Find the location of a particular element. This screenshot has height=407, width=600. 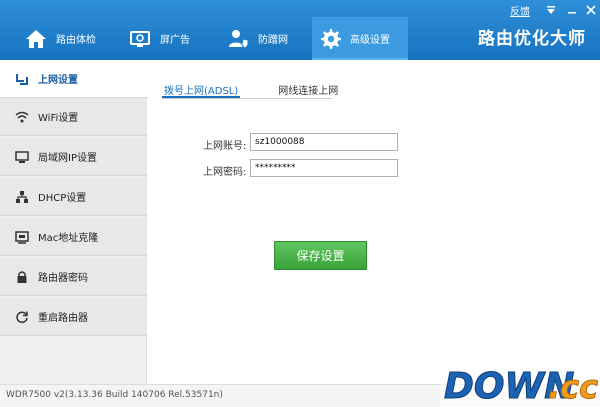

sidebar-item-lan-ip-settings: 局域网IP设置 is located at coordinates (73, 157).